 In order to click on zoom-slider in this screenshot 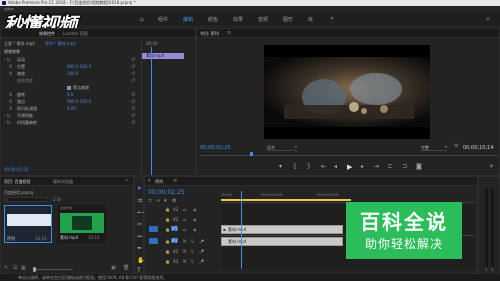, I will do `click(53, 269)`.